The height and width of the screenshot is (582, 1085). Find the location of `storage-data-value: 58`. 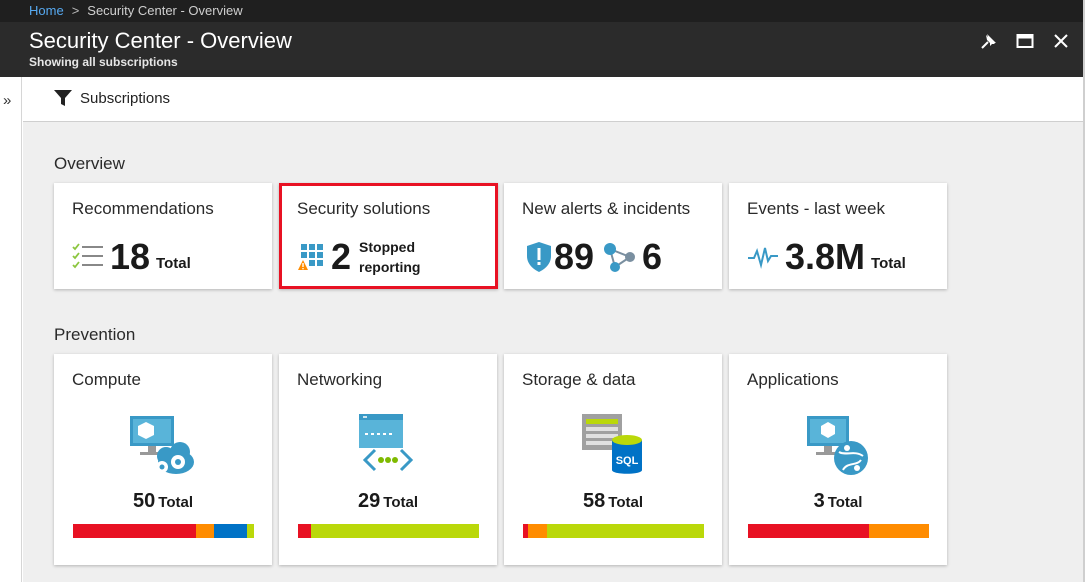

storage-data-value: 58 is located at coordinates (594, 501).